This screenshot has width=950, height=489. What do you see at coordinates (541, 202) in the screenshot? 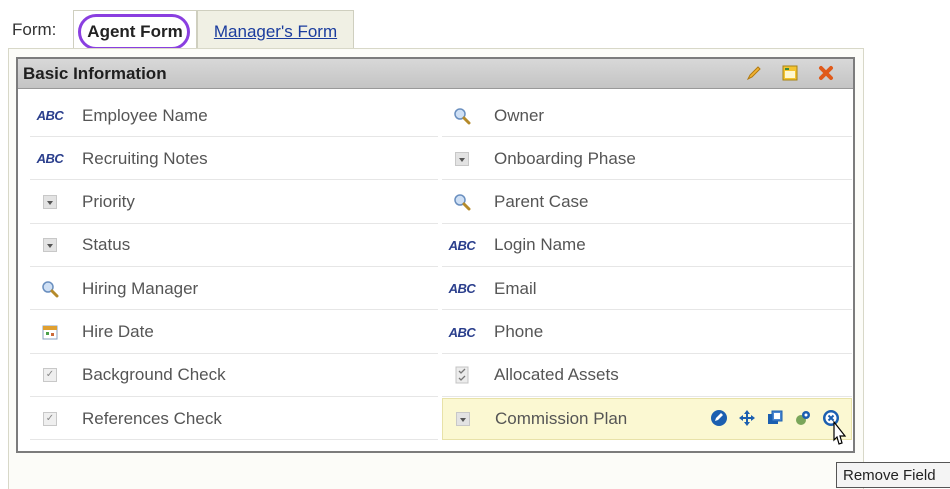
I see `field-label: Parent Case` at bounding box center [541, 202].